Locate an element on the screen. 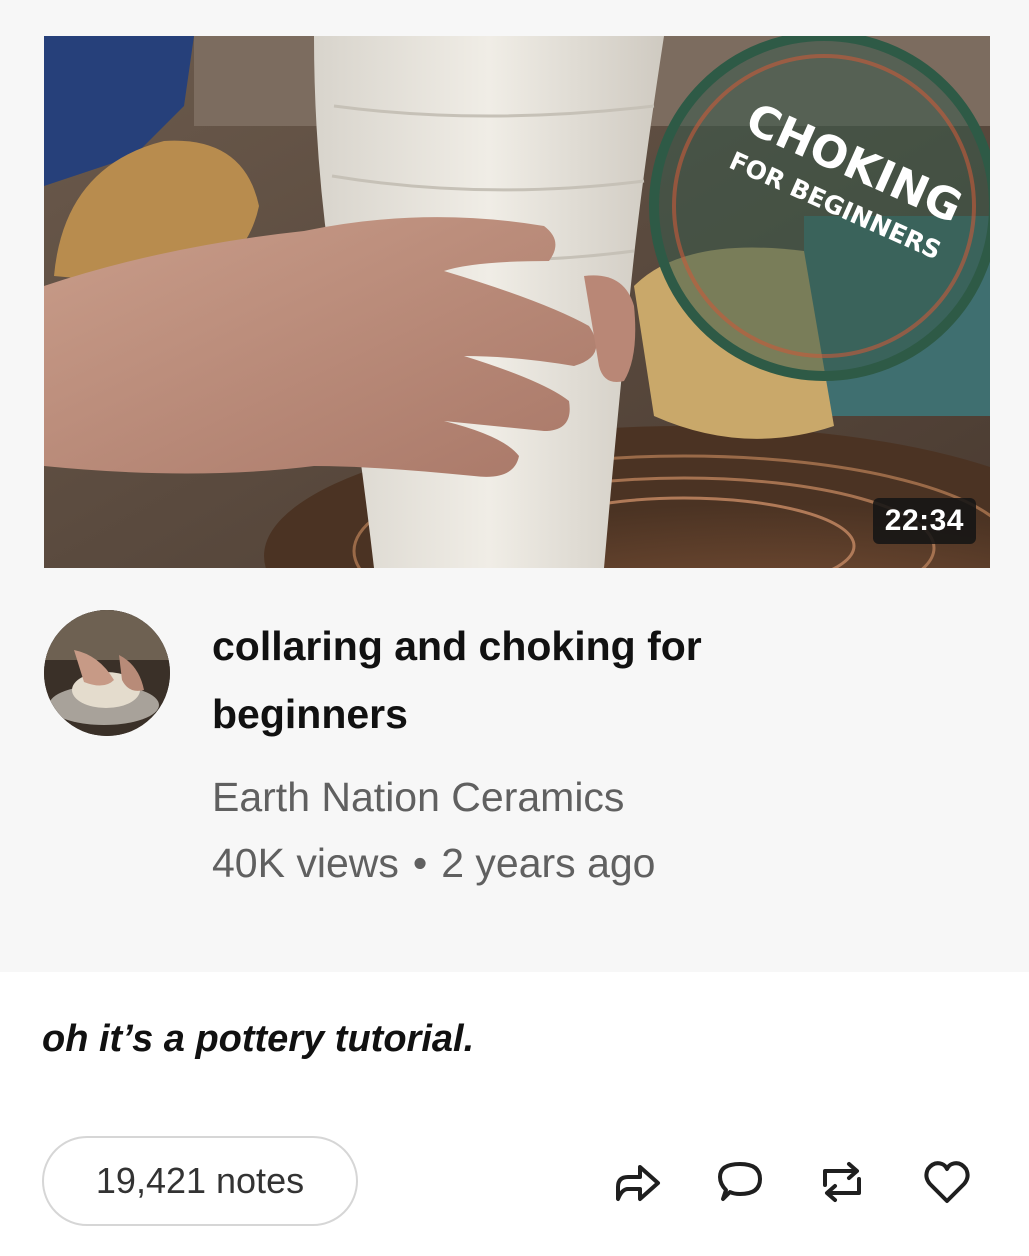  video-meta: 40K views • 2 years ago is located at coordinates (433, 863).